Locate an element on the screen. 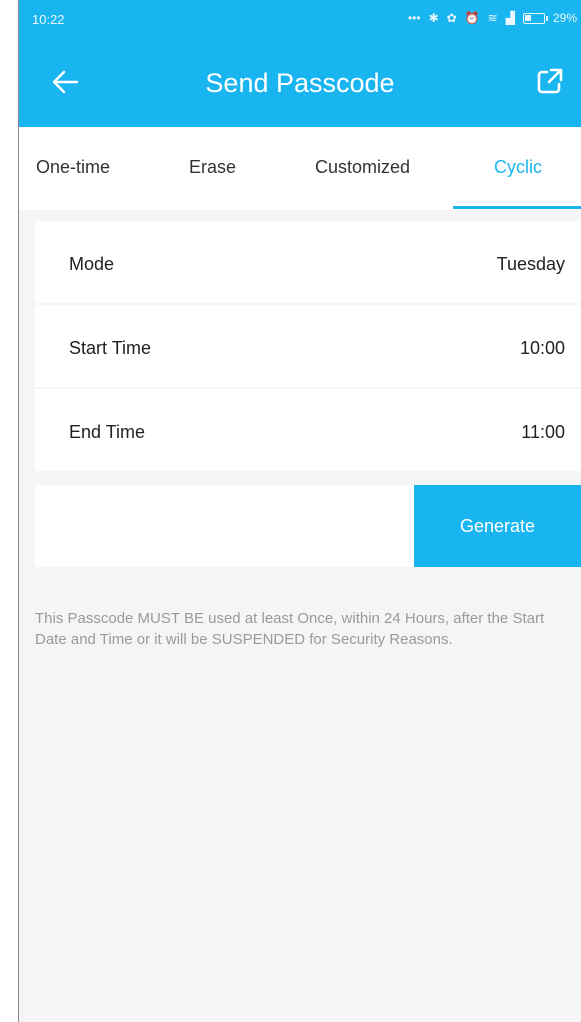  tab-erase: Erase is located at coordinates (212, 167).